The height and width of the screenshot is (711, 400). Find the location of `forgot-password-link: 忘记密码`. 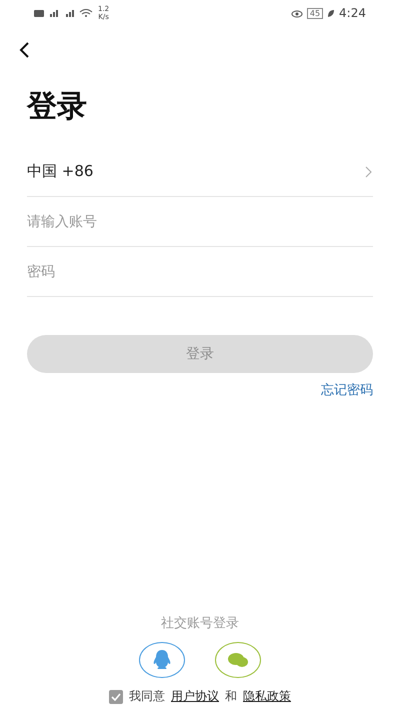

forgot-password-link: 忘记密码 is located at coordinates (347, 390).